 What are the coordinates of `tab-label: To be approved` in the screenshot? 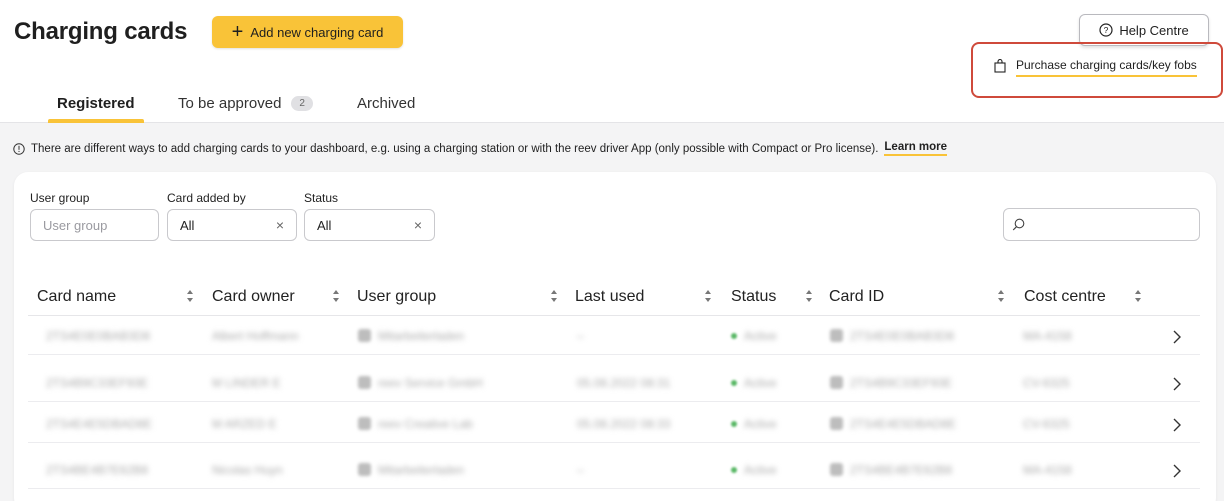 It's located at (230, 103).